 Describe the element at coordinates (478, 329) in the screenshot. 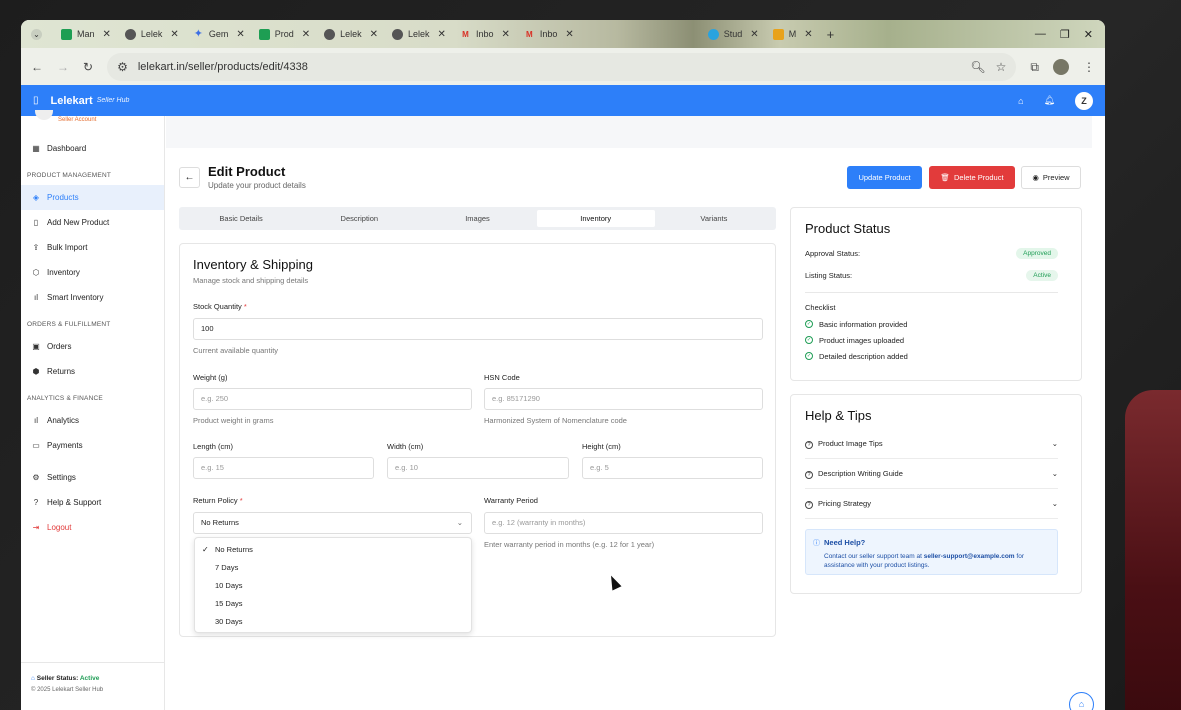

I see `stock-quantity-input: 100` at that location.